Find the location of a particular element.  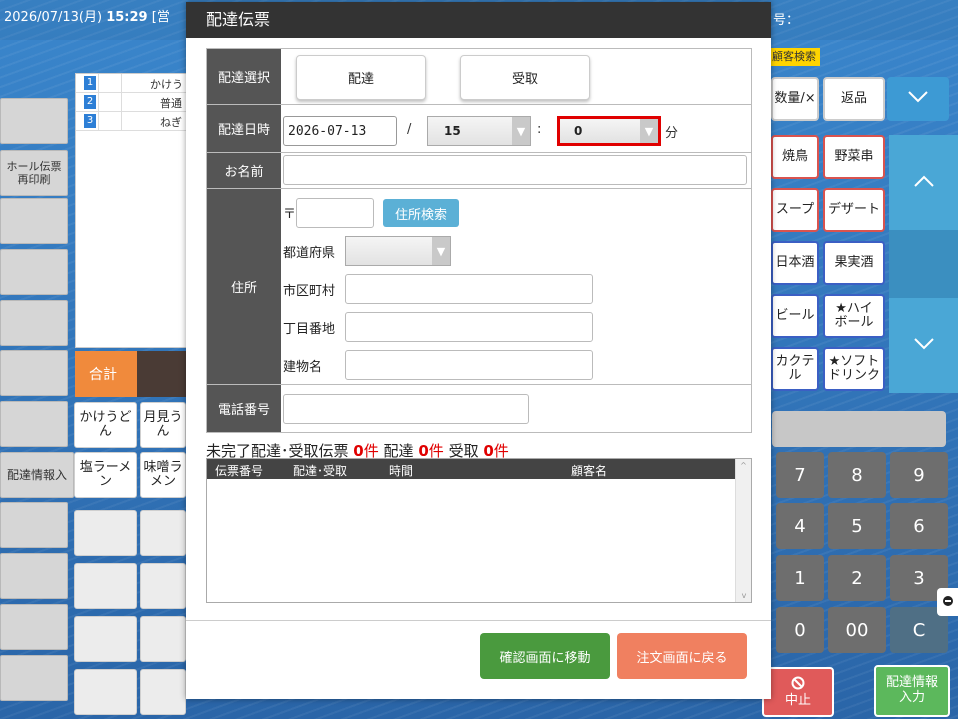

collapse-toggle-button is located at coordinates (918, 99).